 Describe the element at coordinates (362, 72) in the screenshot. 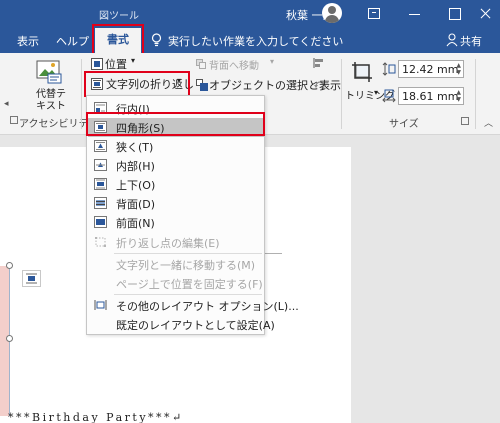

I see `crop-icon` at that location.